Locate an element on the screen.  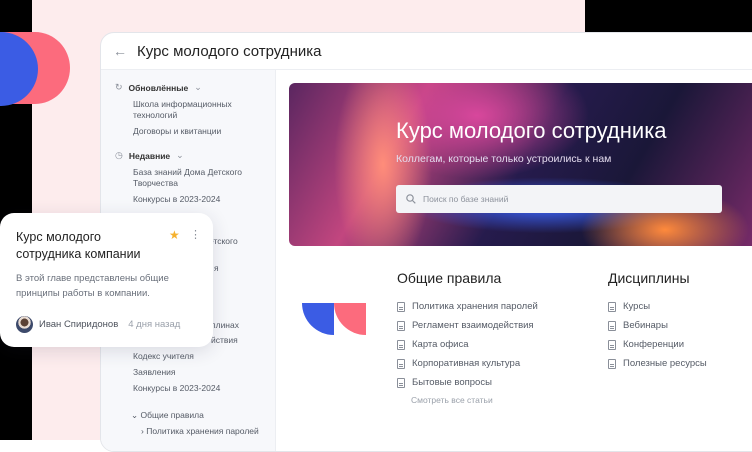
article-label: Регламент взаимодействия is located at coordinates (473, 325).